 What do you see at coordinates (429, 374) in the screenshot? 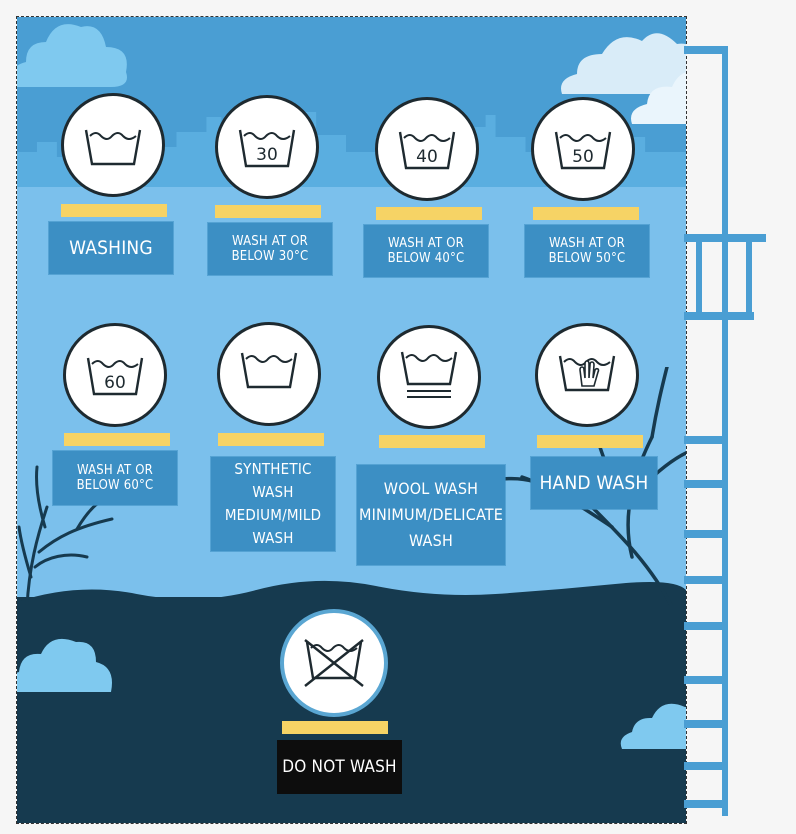
I see `washtub-two-bars-icon` at bounding box center [429, 374].